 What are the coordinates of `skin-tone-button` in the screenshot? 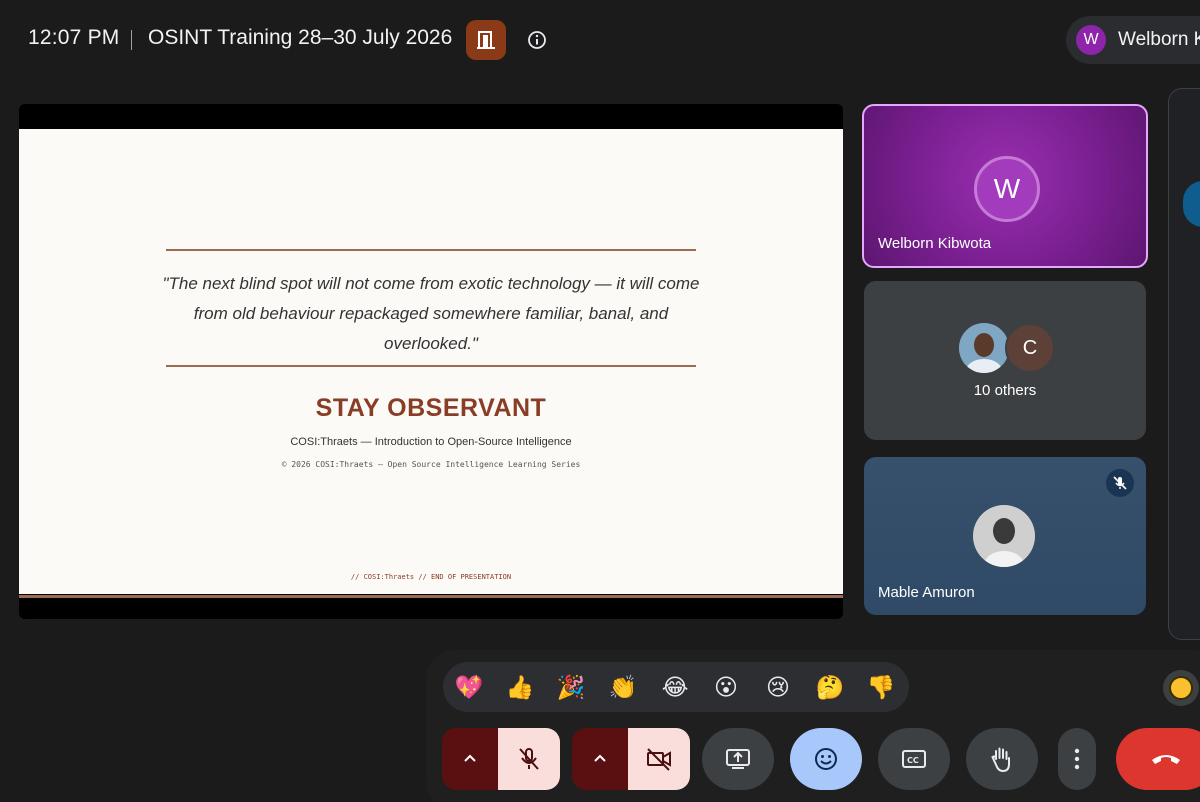 It's located at (1181, 688).